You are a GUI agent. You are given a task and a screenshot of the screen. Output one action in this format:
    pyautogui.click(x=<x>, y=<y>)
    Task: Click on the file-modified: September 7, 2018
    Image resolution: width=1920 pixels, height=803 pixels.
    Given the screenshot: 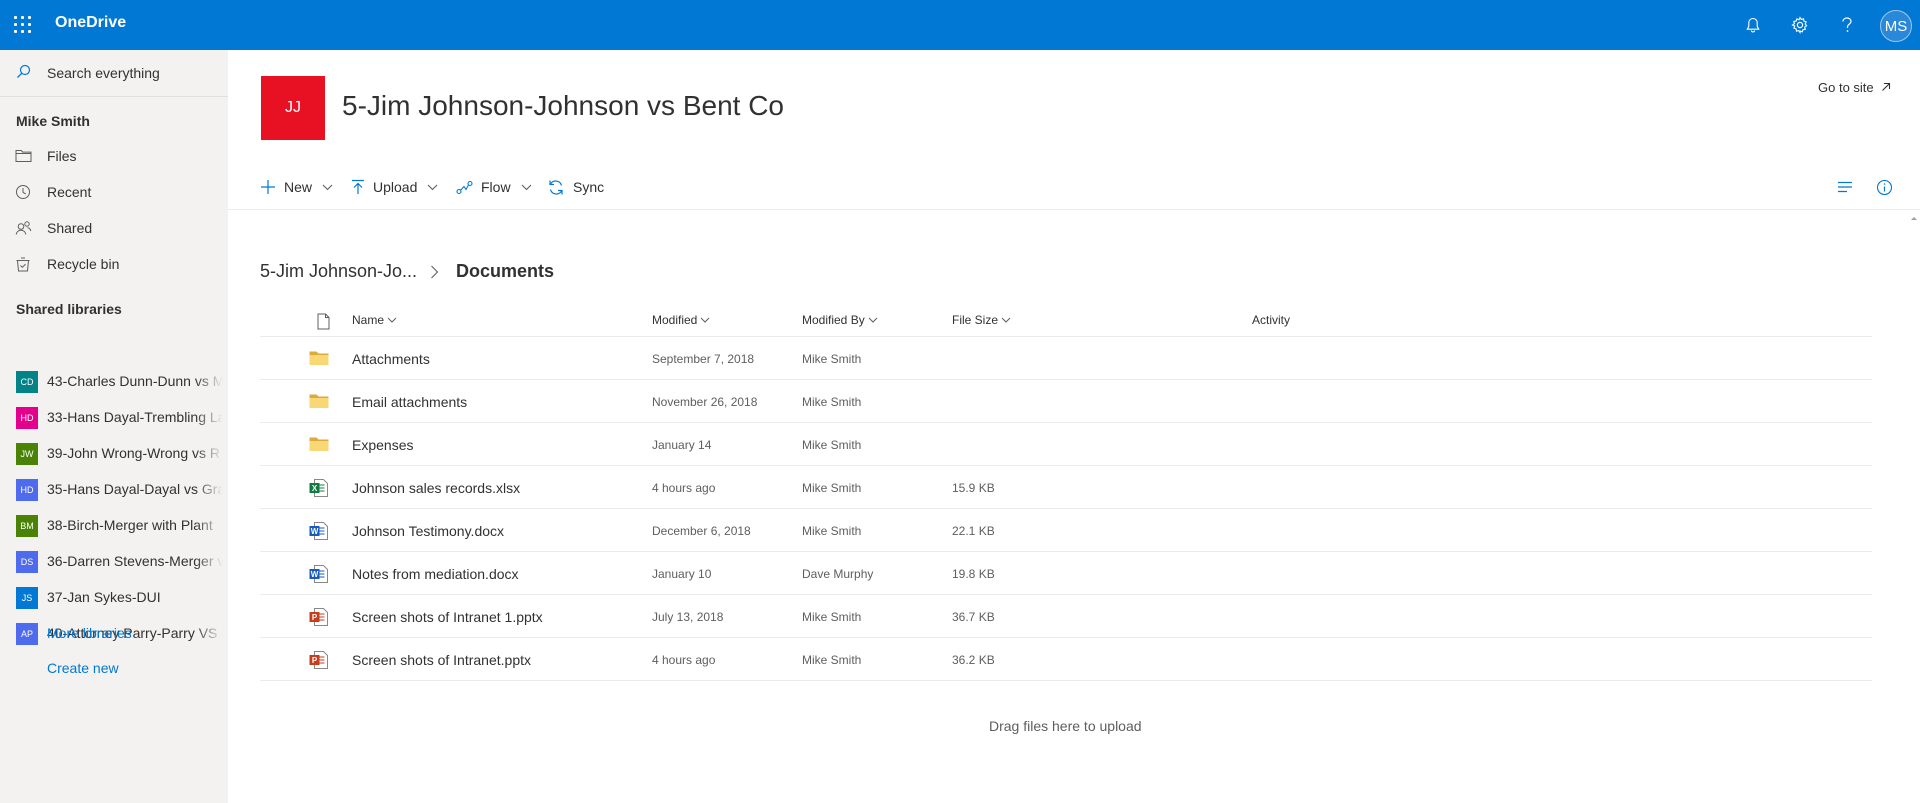 What is the action you would take?
    pyautogui.click(x=703, y=359)
    